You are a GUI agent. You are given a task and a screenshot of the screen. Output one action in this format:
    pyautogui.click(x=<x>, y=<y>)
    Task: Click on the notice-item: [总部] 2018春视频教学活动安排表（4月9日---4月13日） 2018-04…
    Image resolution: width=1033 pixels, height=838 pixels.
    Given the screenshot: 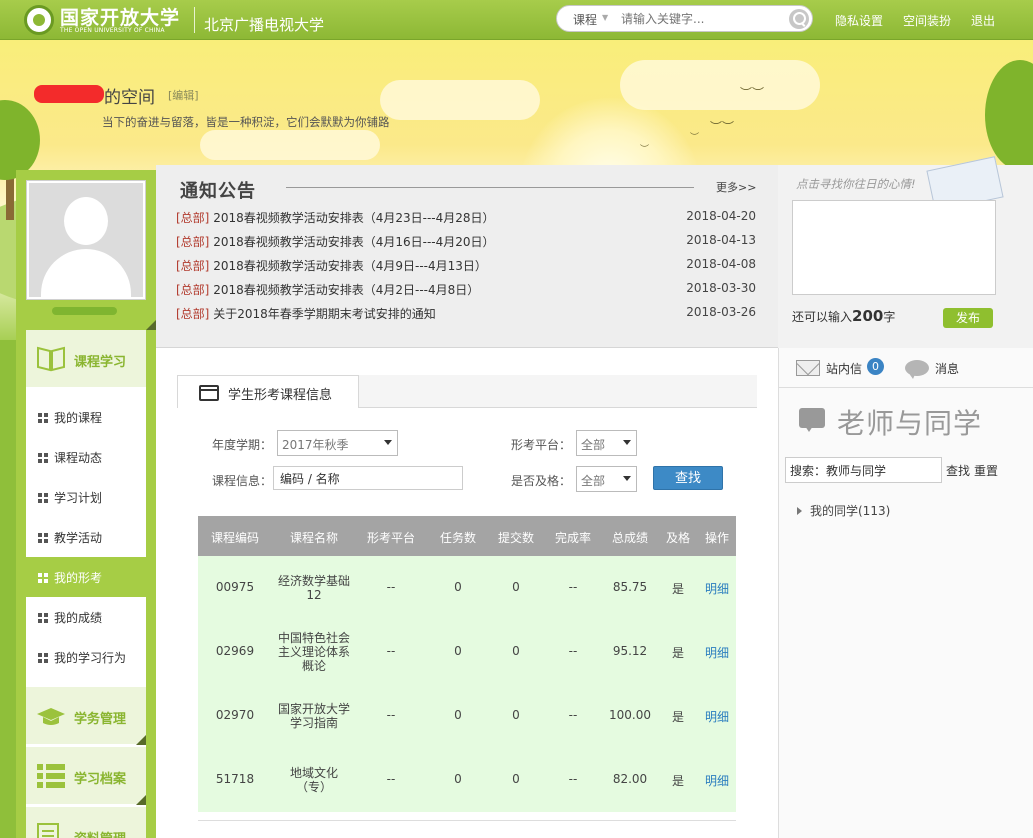 What is the action you would take?
    pyautogui.click(x=466, y=267)
    